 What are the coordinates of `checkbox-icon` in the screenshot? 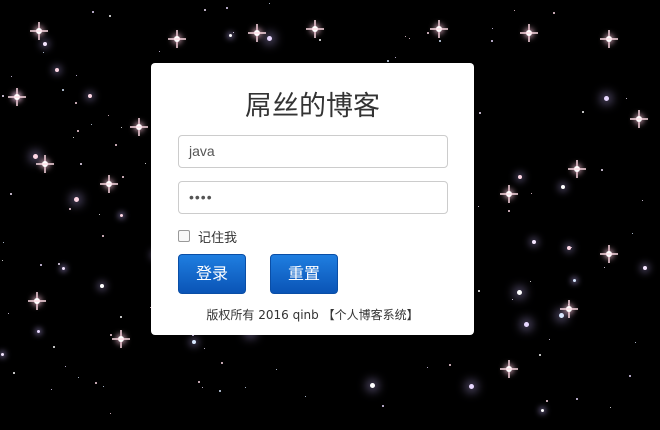 It's located at (184, 236).